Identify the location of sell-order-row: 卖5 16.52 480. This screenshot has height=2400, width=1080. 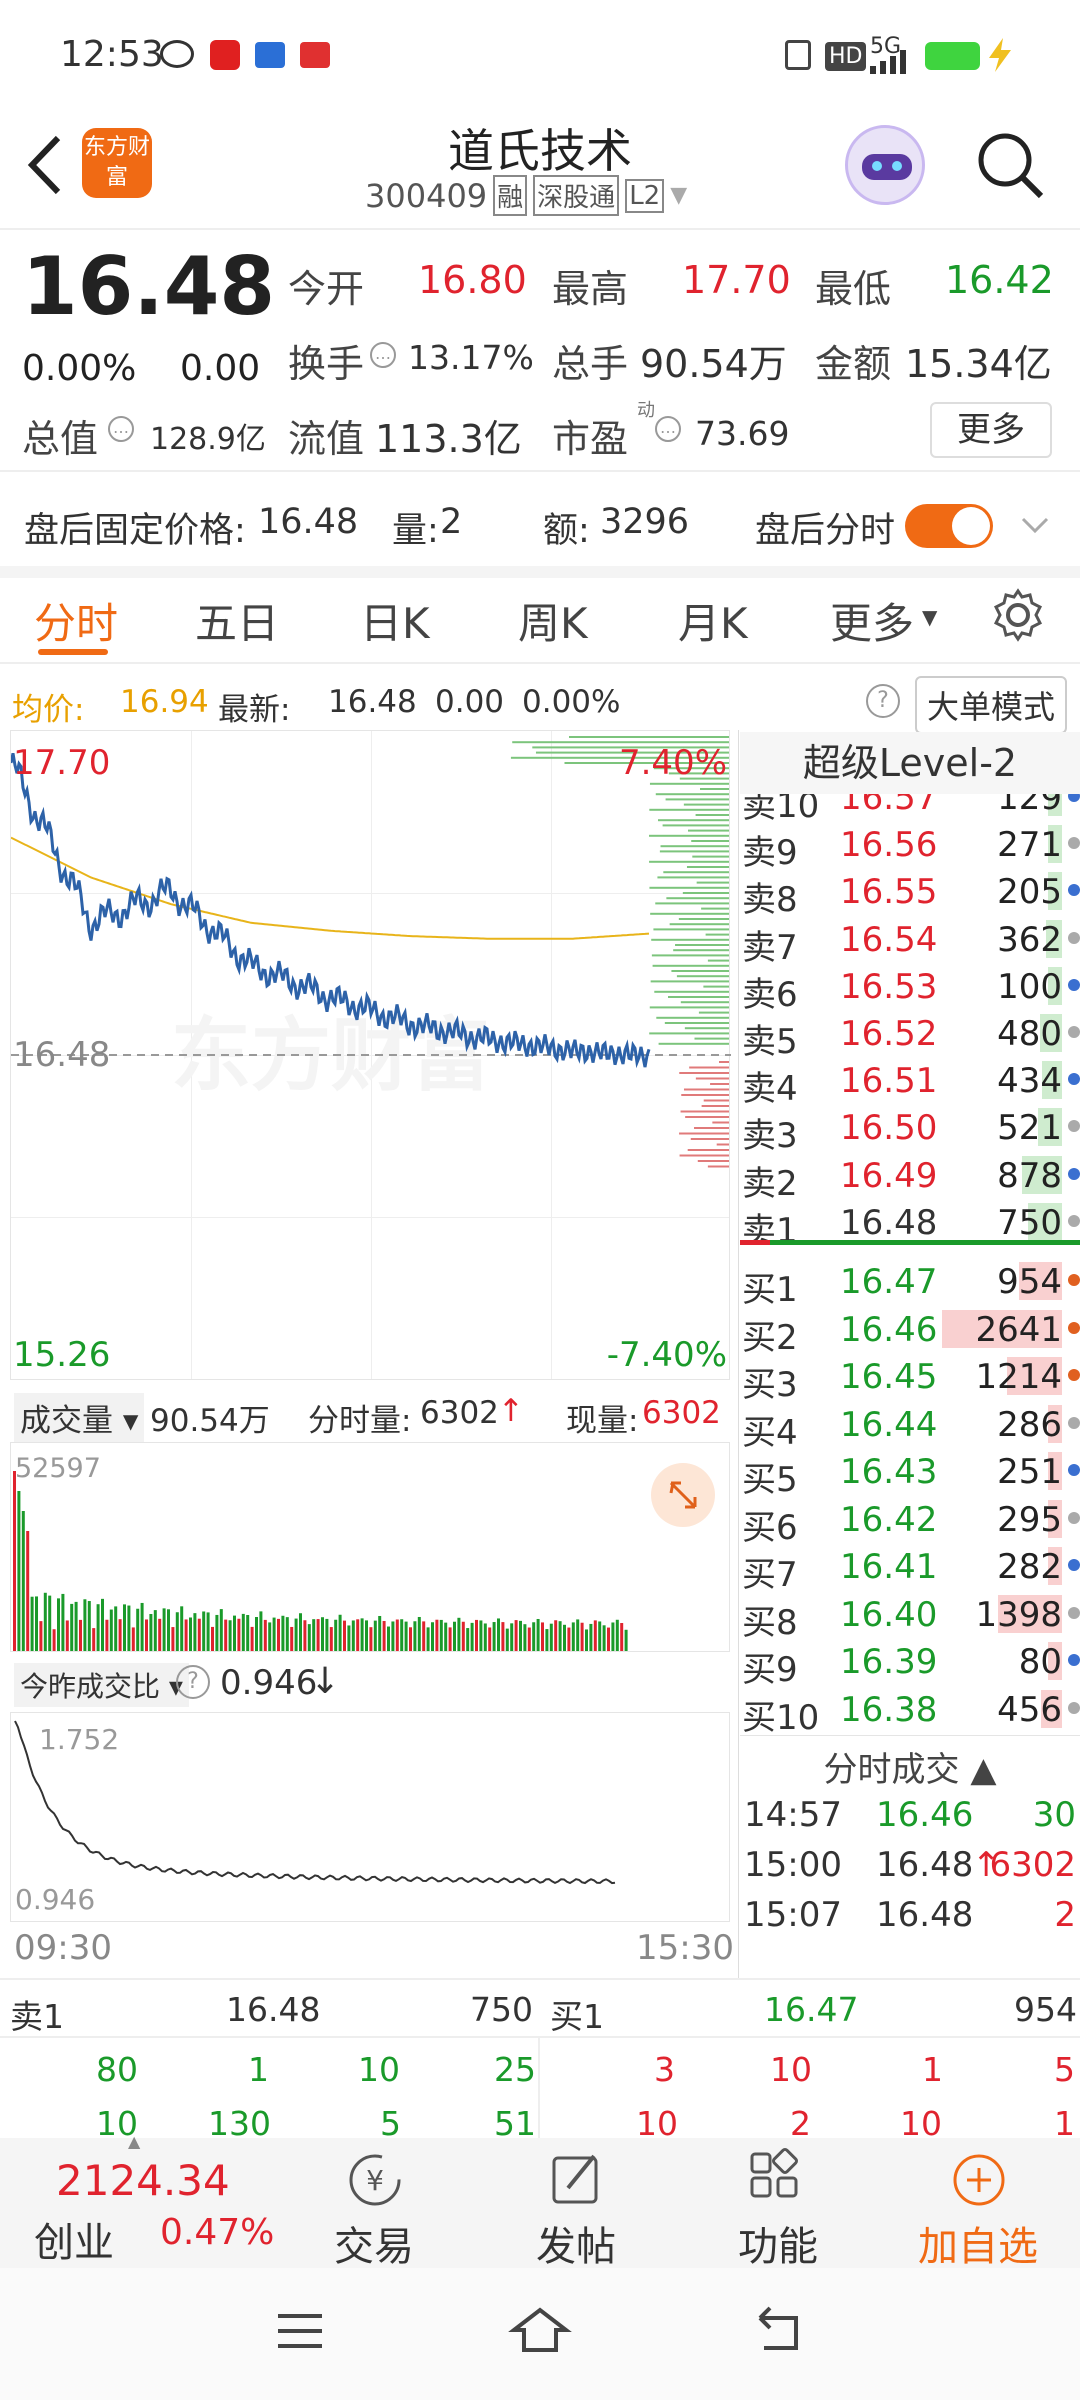
(910, 1035).